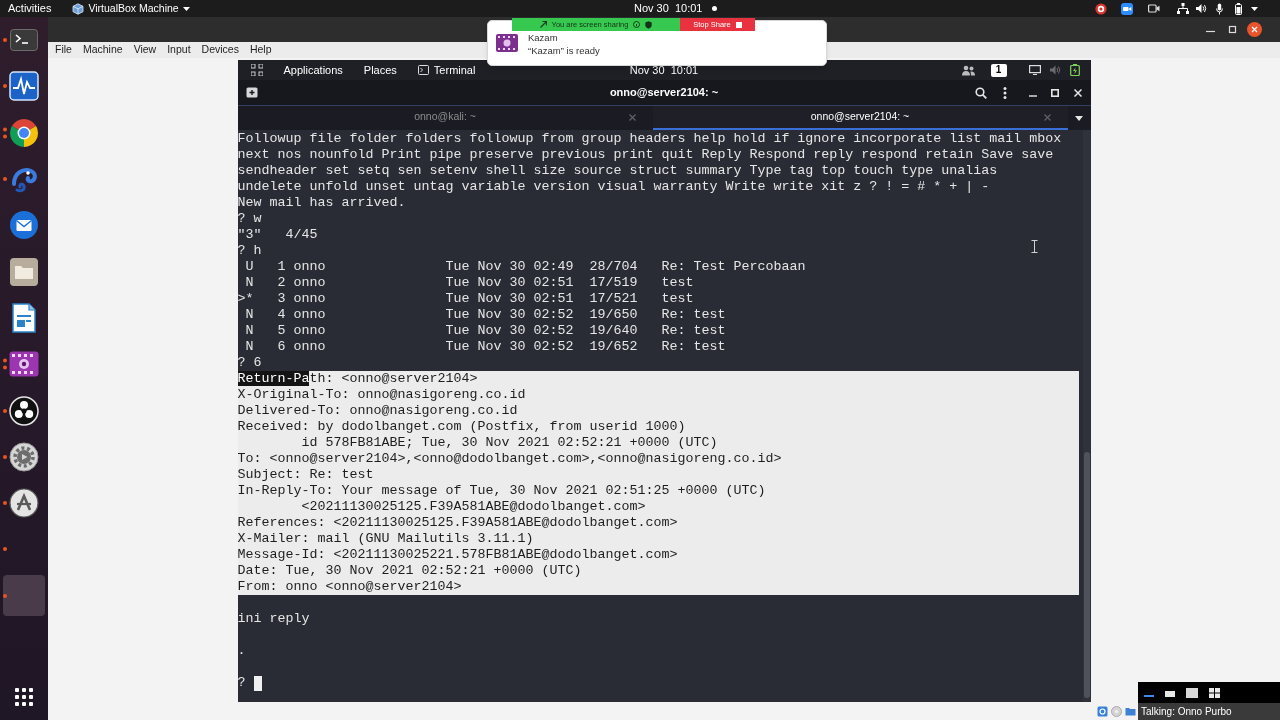 This screenshot has width=1280, height=720. What do you see at coordinates (313, 70) in the screenshot?
I see `panel-menu-button: Applications` at bounding box center [313, 70].